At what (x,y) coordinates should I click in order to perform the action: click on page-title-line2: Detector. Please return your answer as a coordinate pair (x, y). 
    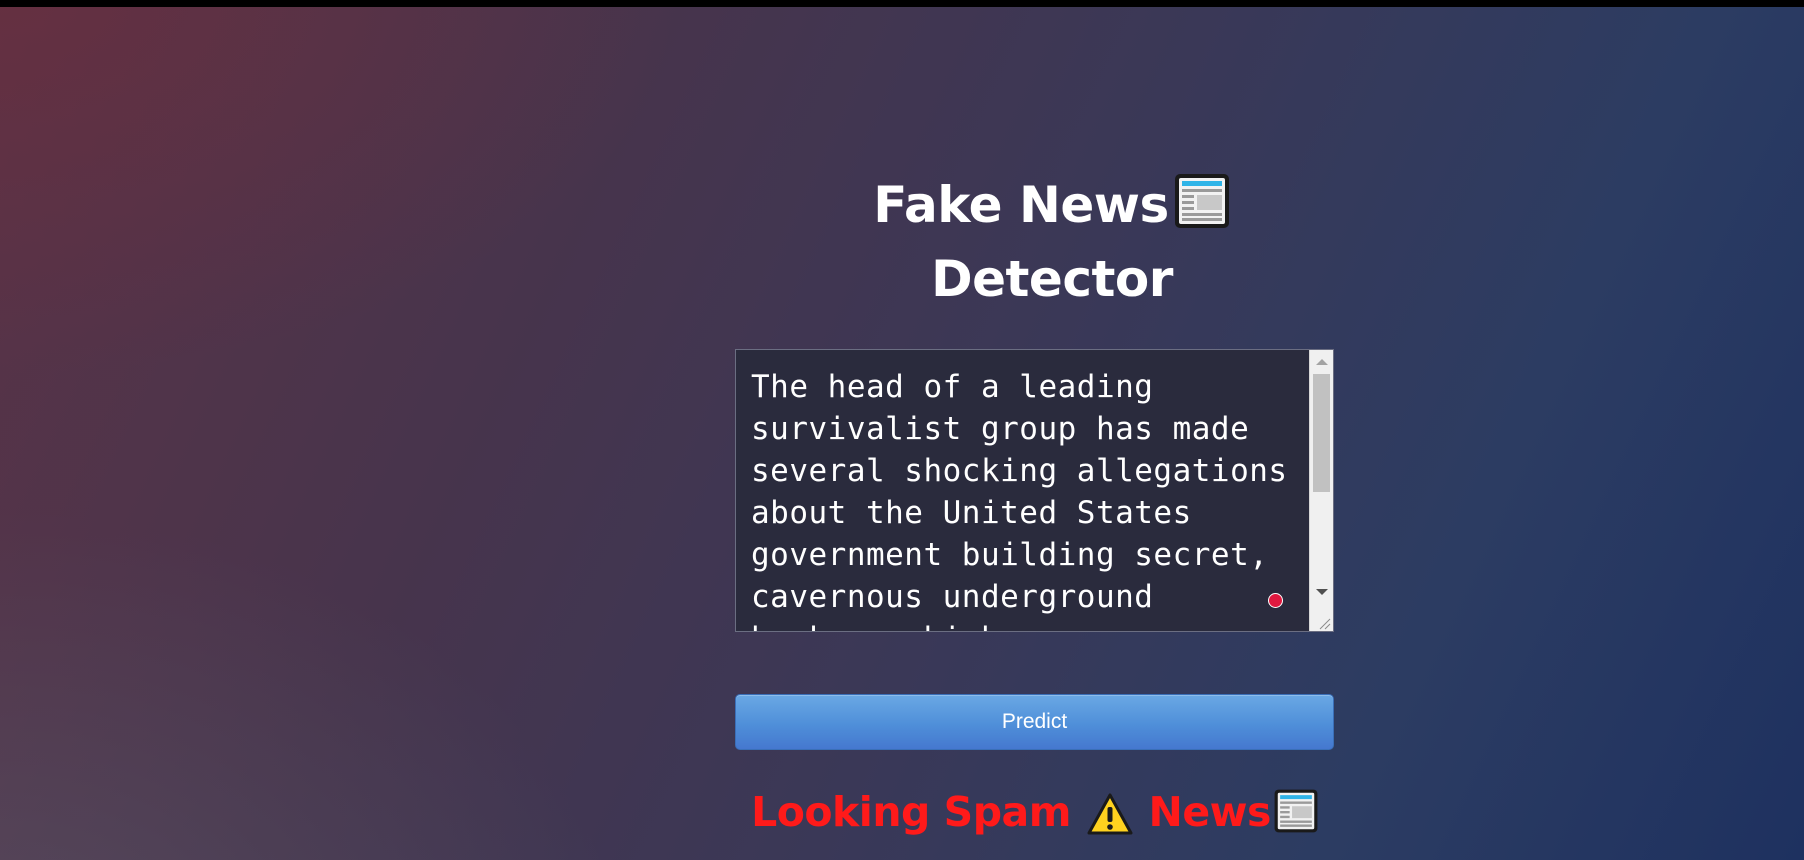
    Looking at the image, I should click on (1052, 279).